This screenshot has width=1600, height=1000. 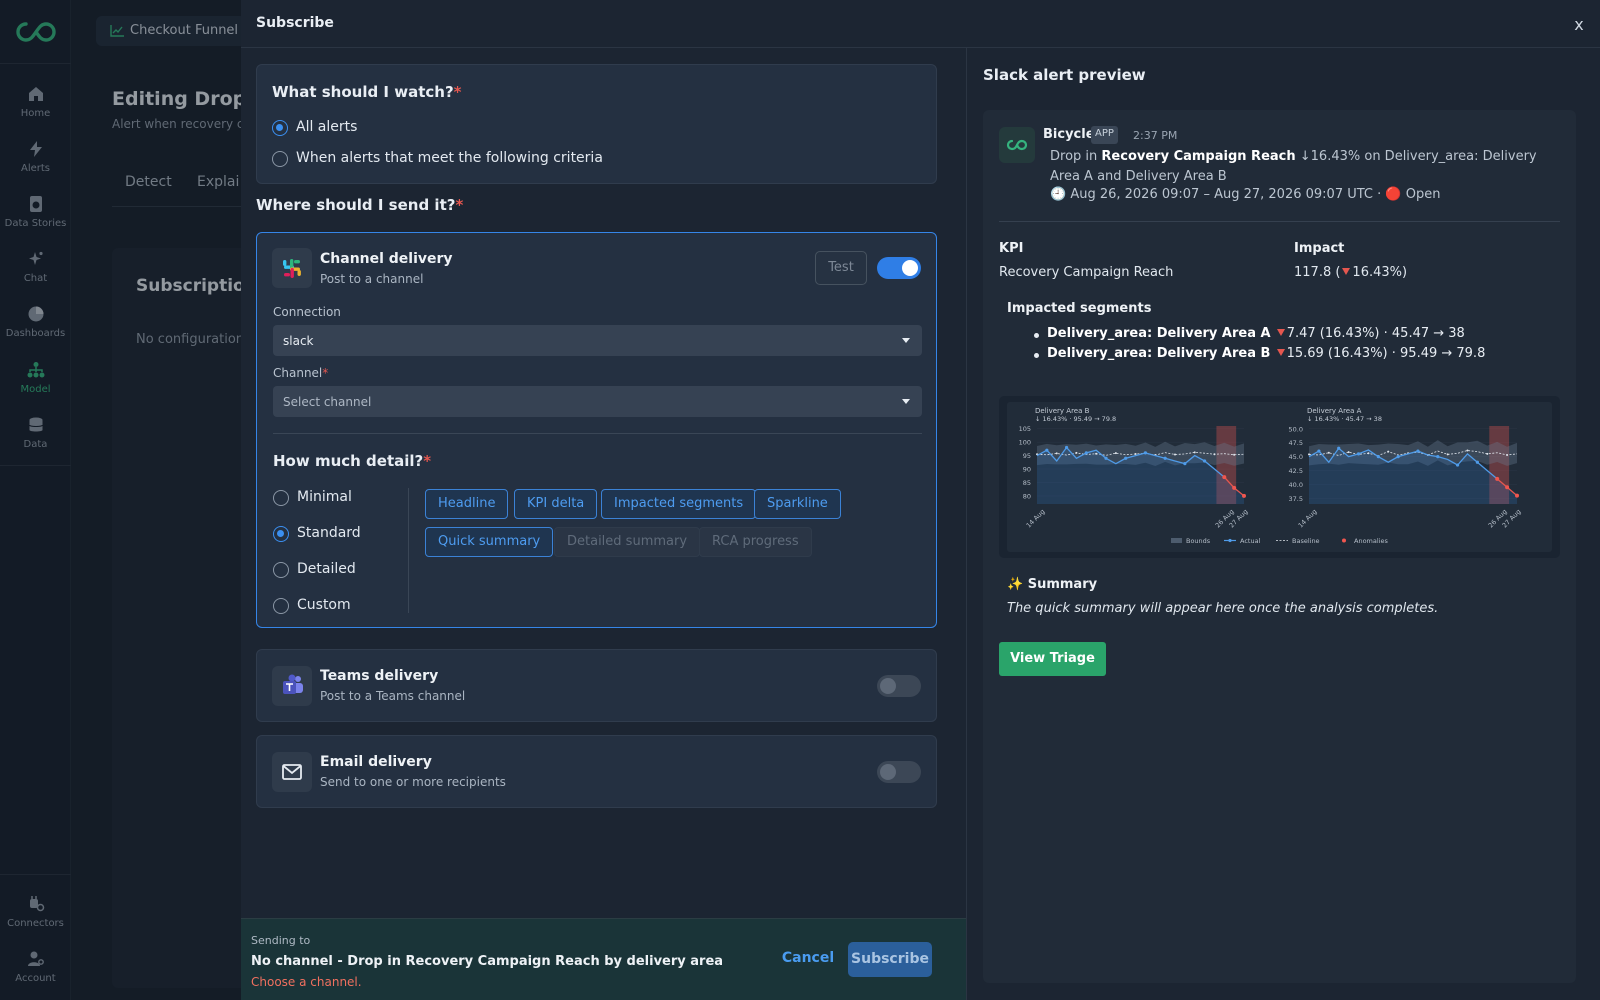 What do you see at coordinates (1011, 248) in the screenshot?
I see `kpi-label: KPI` at bounding box center [1011, 248].